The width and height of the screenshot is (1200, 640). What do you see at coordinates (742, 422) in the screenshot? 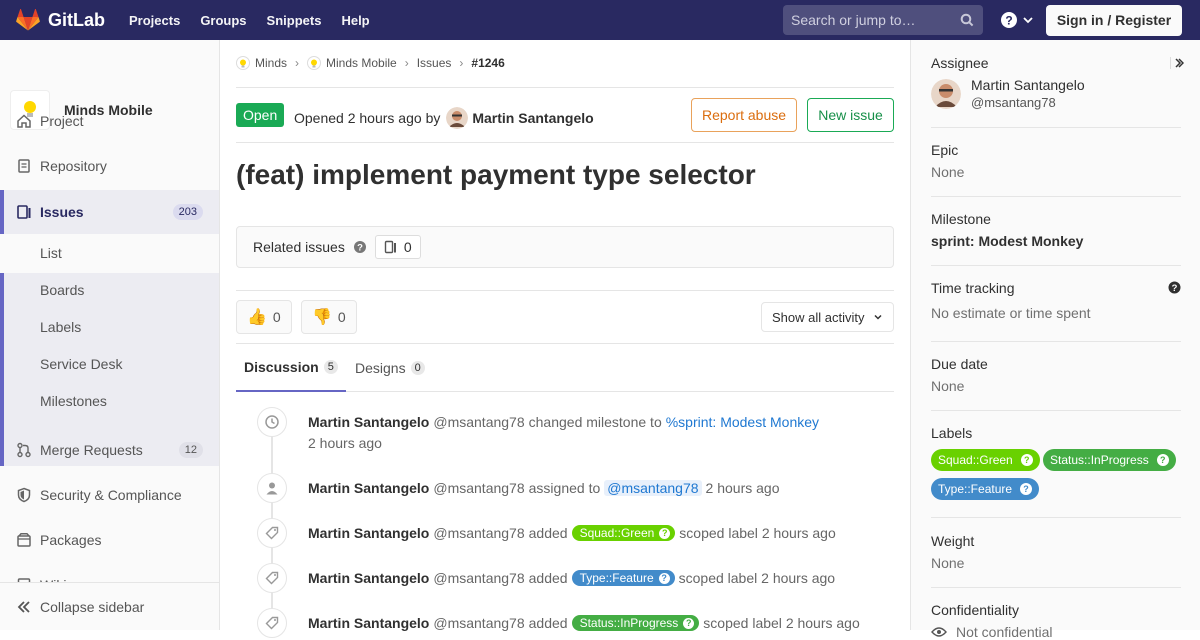
I see `milestone-link: %sprint: Modest Monkey` at bounding box center [742, 422].